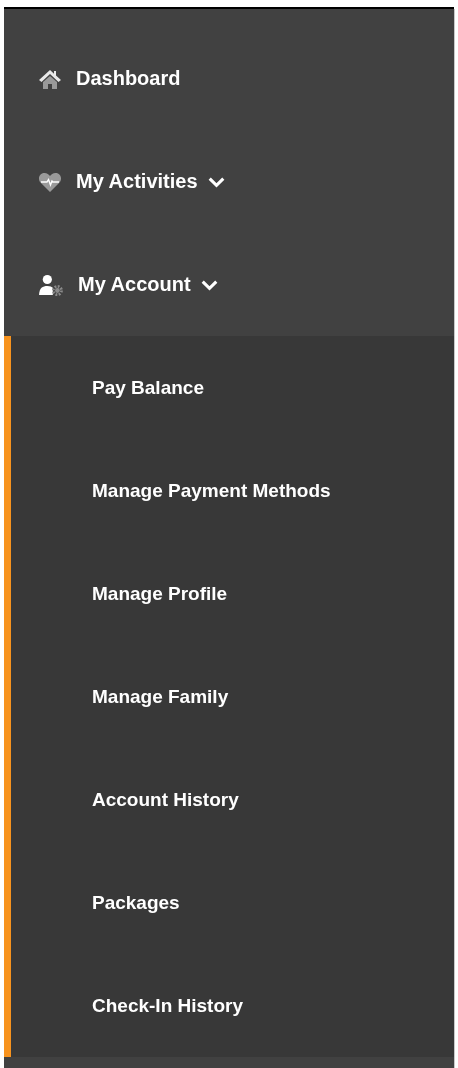 This screenshot has width=458, height=1068. What do you see at coordinates (131, 1005) in the screenshot?
I see `submenu-item: Check-In History` at bounding box center [131, 1005].